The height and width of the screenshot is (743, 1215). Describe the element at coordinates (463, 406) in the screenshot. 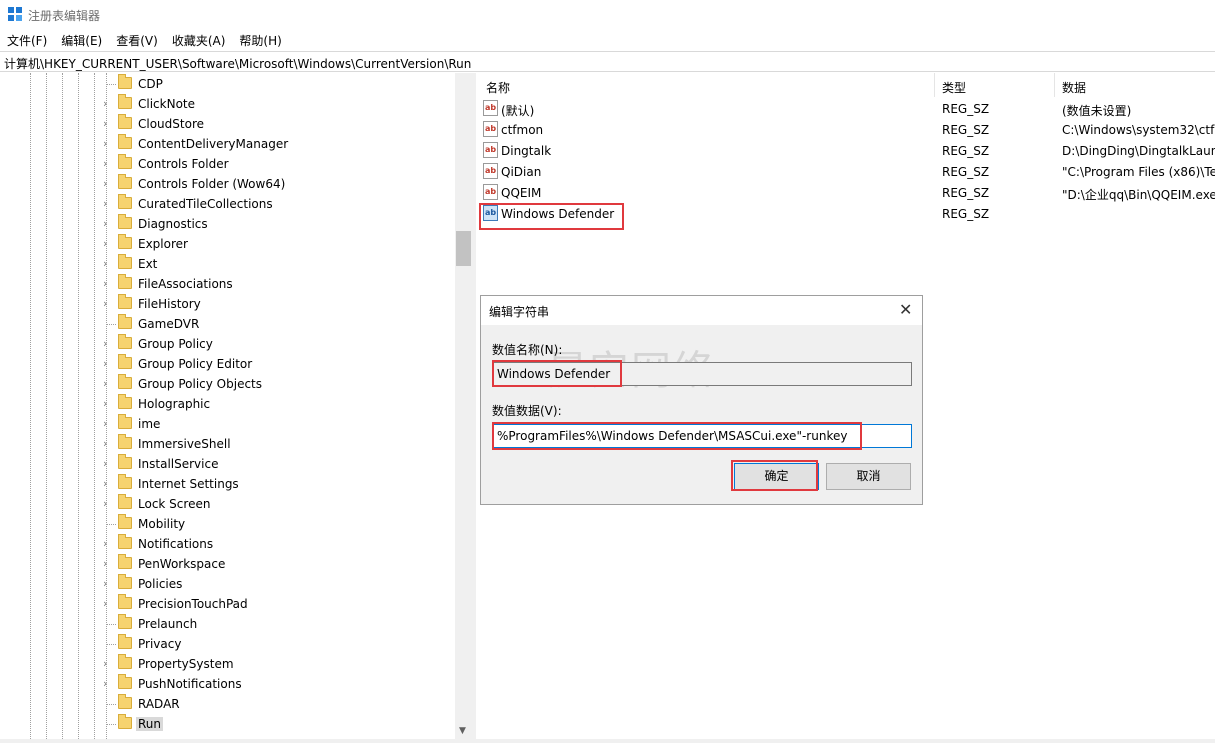

I see `tree-scrollbar: ▼` at that location.